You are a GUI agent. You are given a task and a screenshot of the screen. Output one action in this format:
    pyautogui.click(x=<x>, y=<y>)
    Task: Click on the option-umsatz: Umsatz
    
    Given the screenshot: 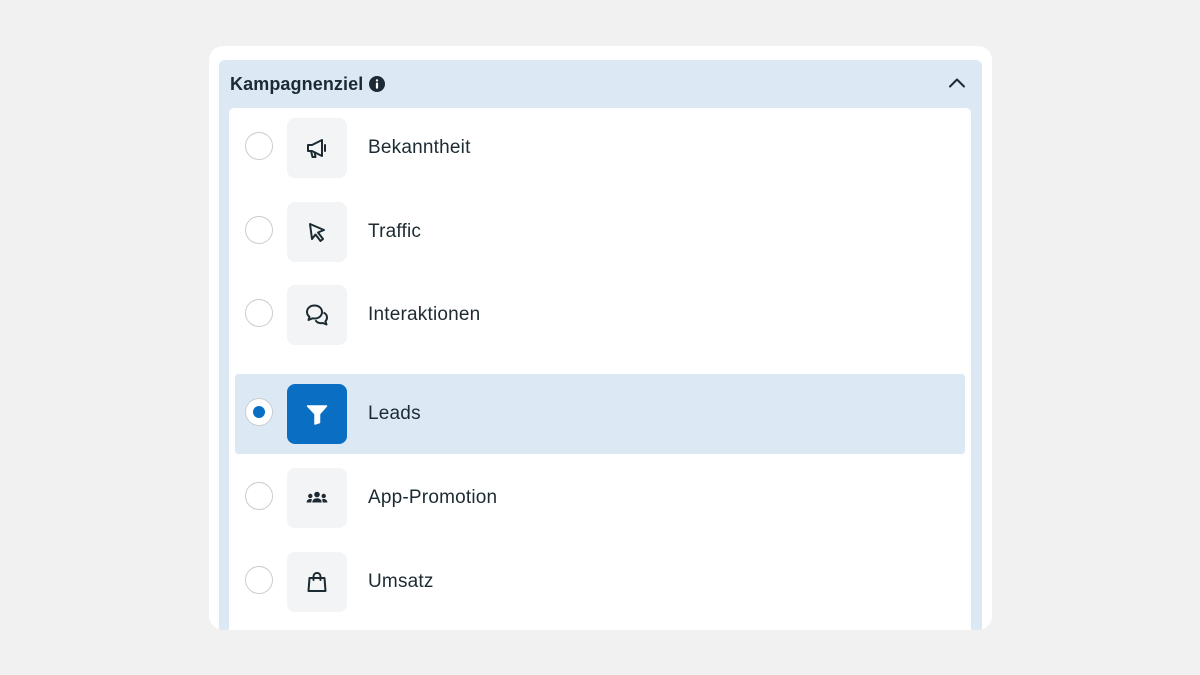 What is the action you would take?
    pyautogui.click(x=600, y=582)
    